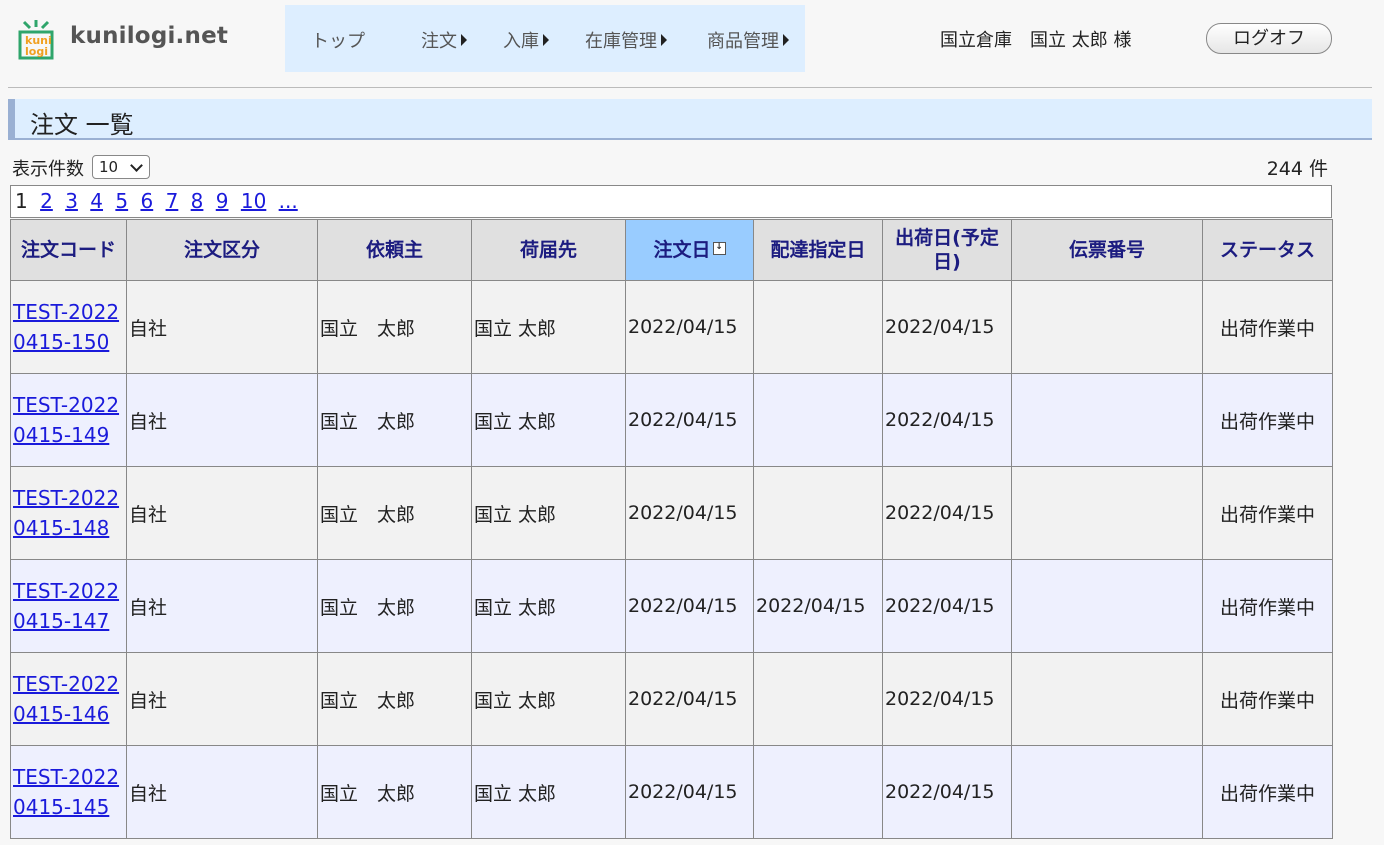 This screenshot has width=1384, height=845. I want to click on cell-delivery-date: 2022/04/15, so click(818, 606).